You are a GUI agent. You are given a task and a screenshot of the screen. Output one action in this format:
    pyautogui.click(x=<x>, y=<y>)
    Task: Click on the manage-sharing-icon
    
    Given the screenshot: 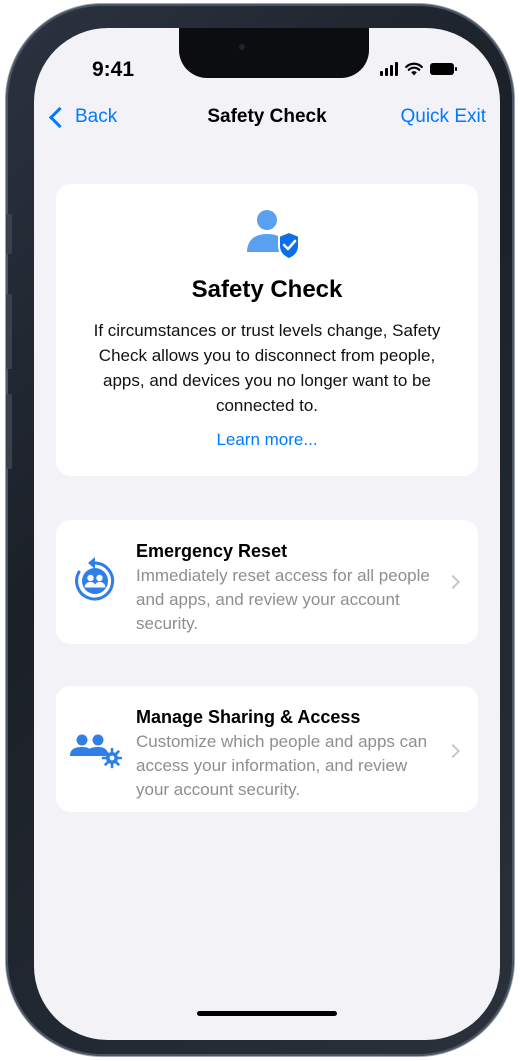 What is the action you would take?
    pyautogui.click(x=96, y=751)
    